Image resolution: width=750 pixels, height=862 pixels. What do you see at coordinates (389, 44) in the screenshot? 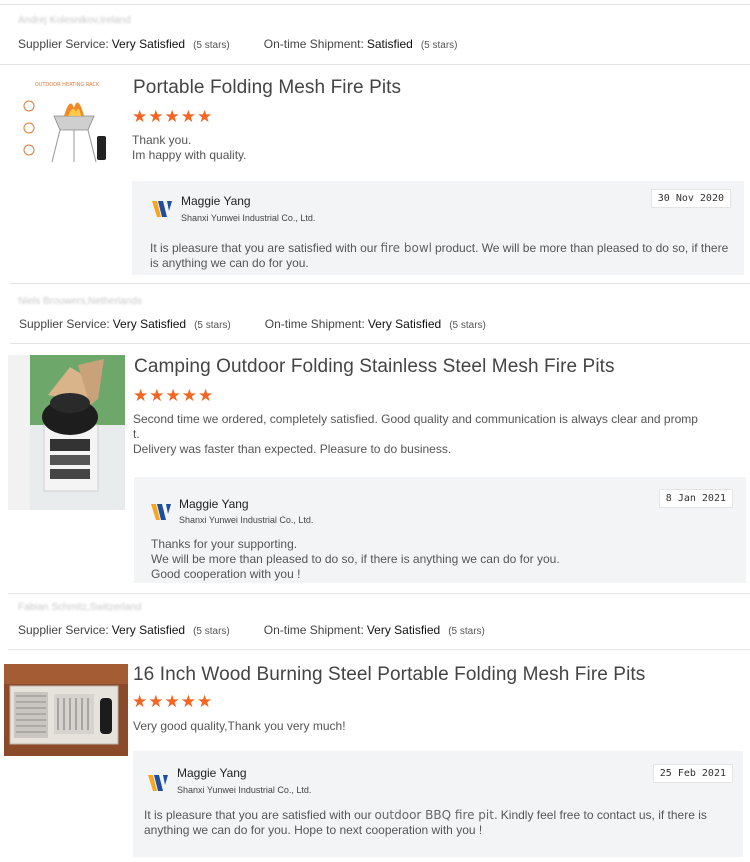
I see `shipment-value: Satisfied` at bounding box center [389, 44].